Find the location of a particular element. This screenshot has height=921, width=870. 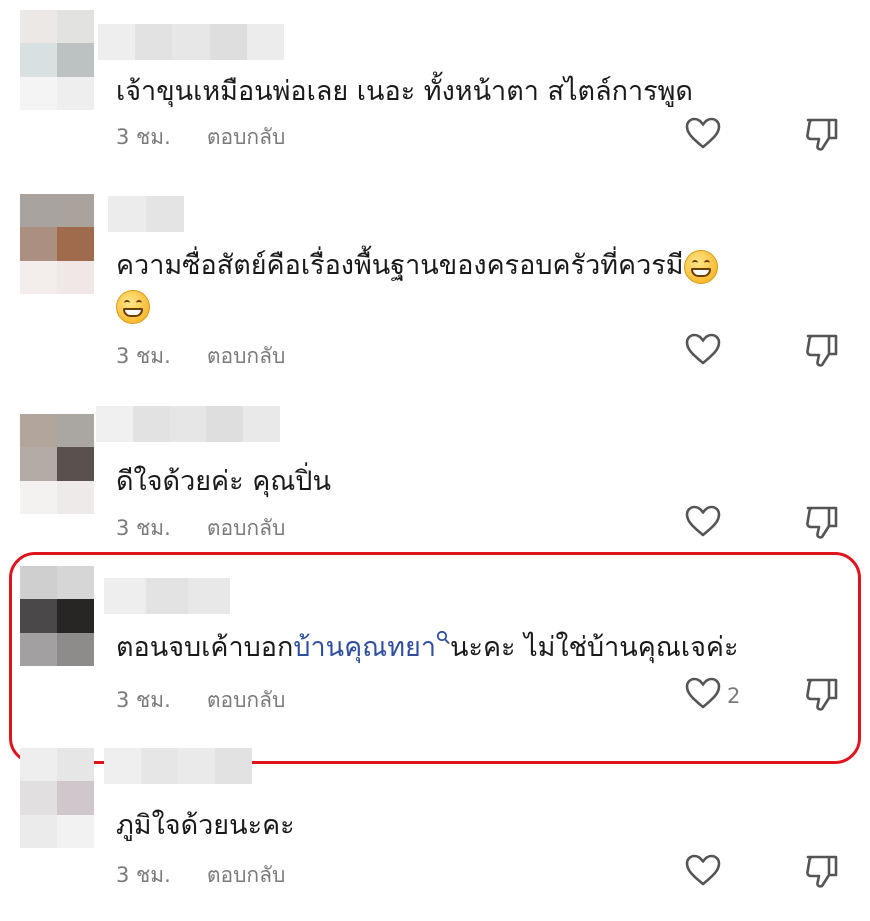

comment-text: ดีใจด้วยค่ะ คุณปิ่น is located at coordinates (223, 481).